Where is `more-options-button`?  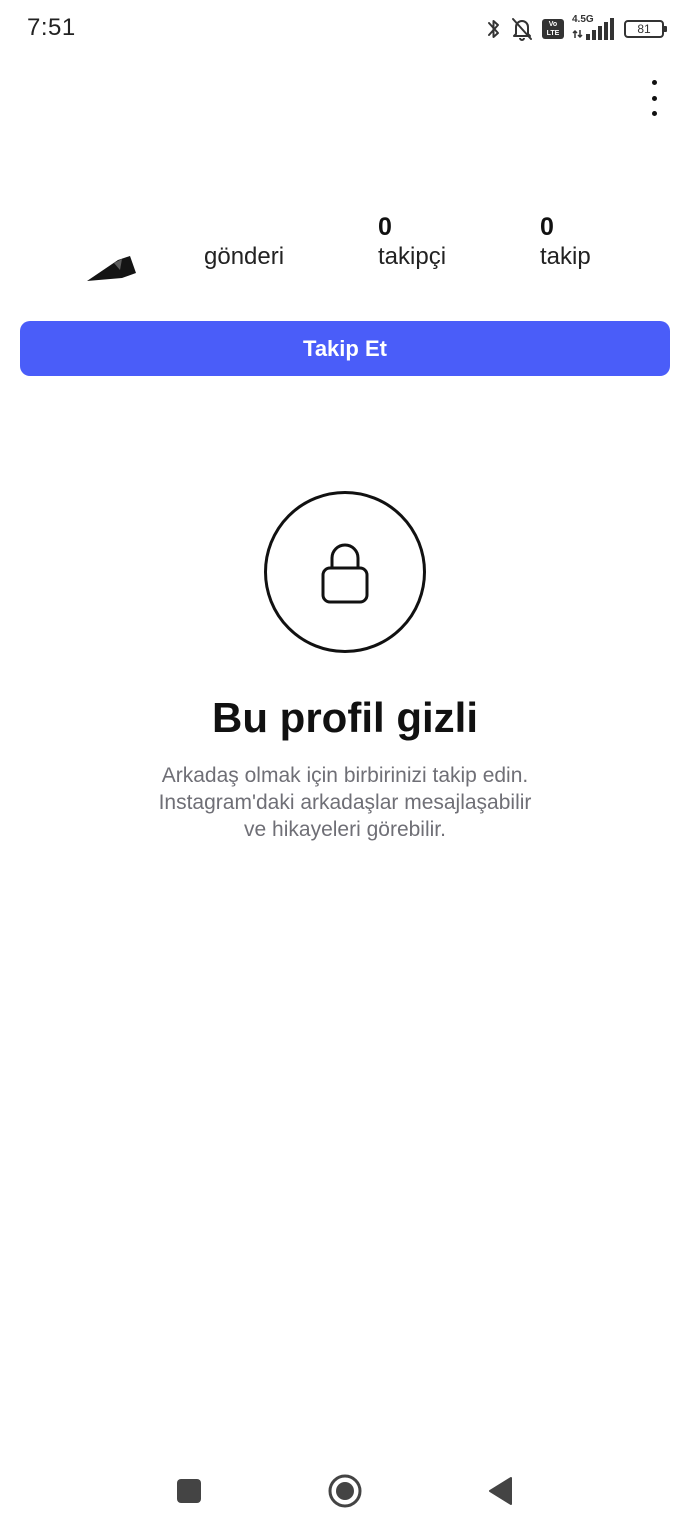 more-options-button is located at coordinates (654, 98).